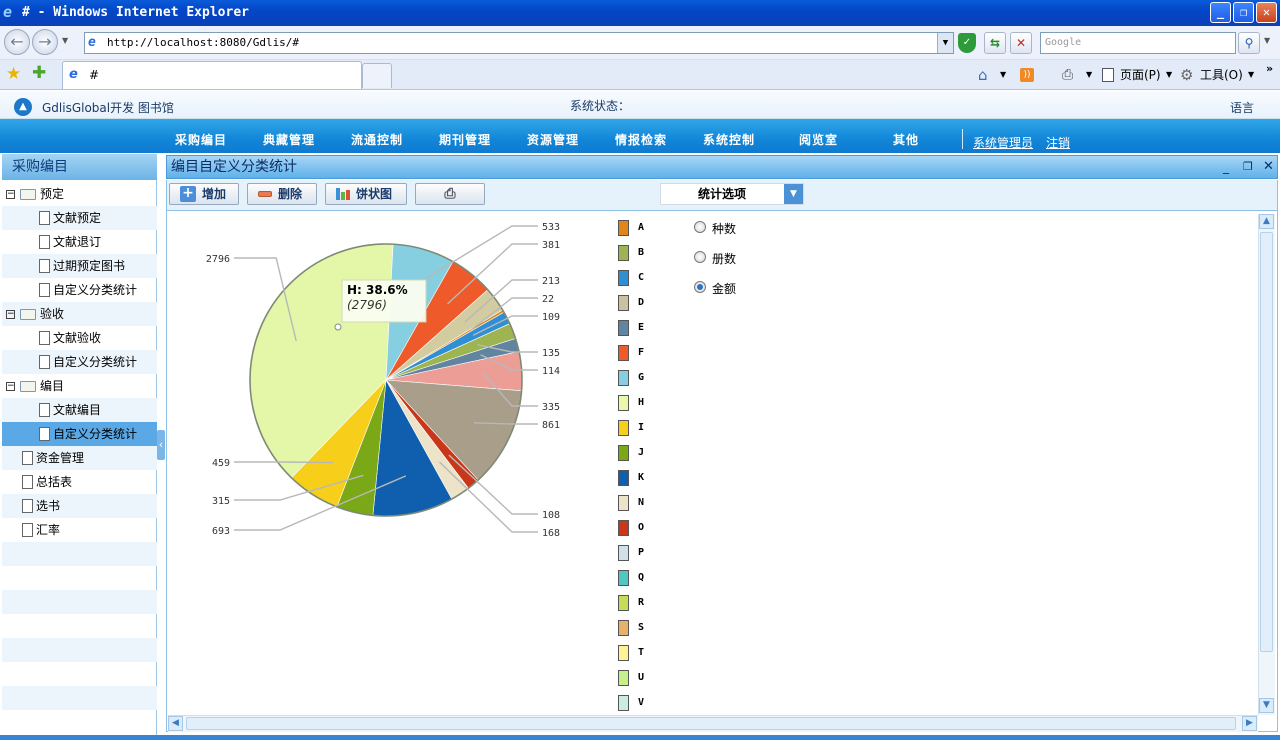  I want to click on print-icon: ⎙, so click(1067, 75).